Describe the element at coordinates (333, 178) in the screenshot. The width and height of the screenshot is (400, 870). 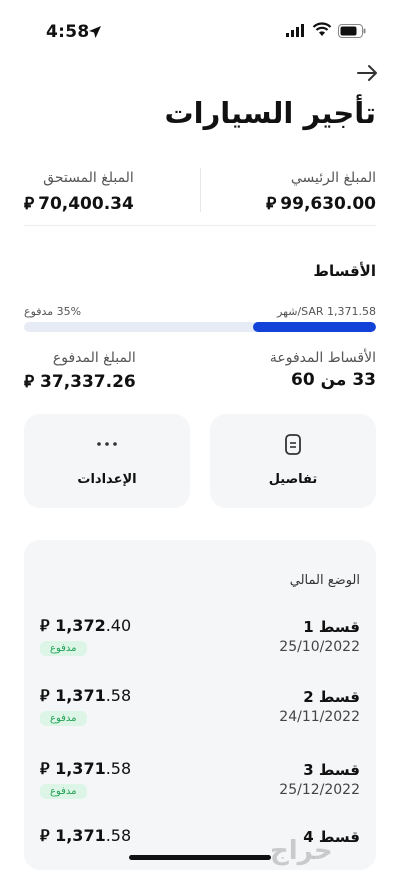
I see `principal-label: المبلغ الرئيسي` at that location.